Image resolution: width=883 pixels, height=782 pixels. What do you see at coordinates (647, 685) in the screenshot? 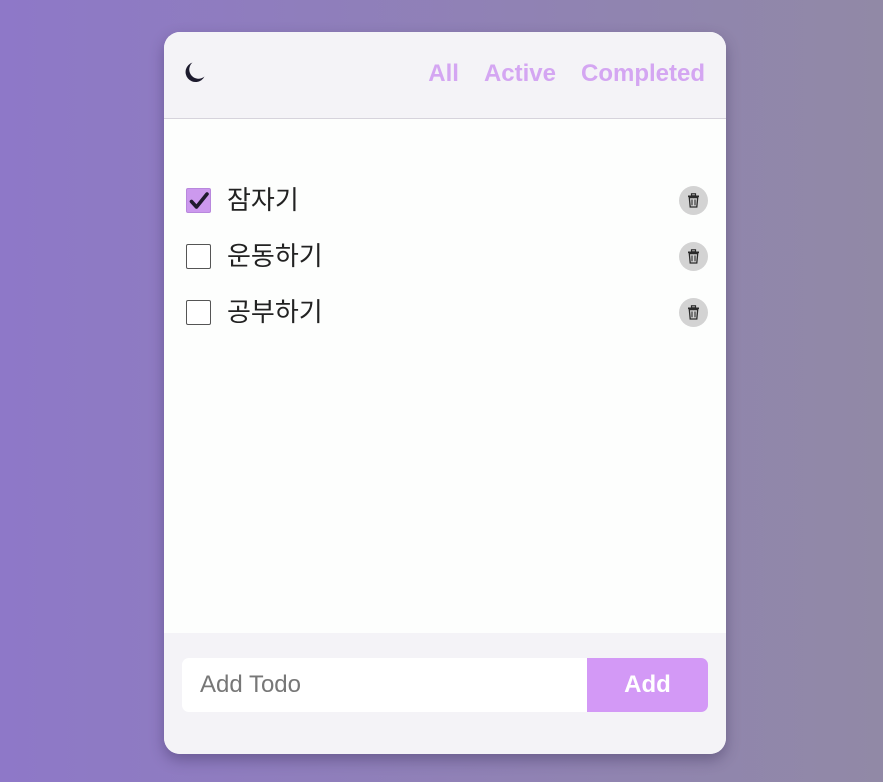
I see `add-button: Add` at bounding box center [647, 685].